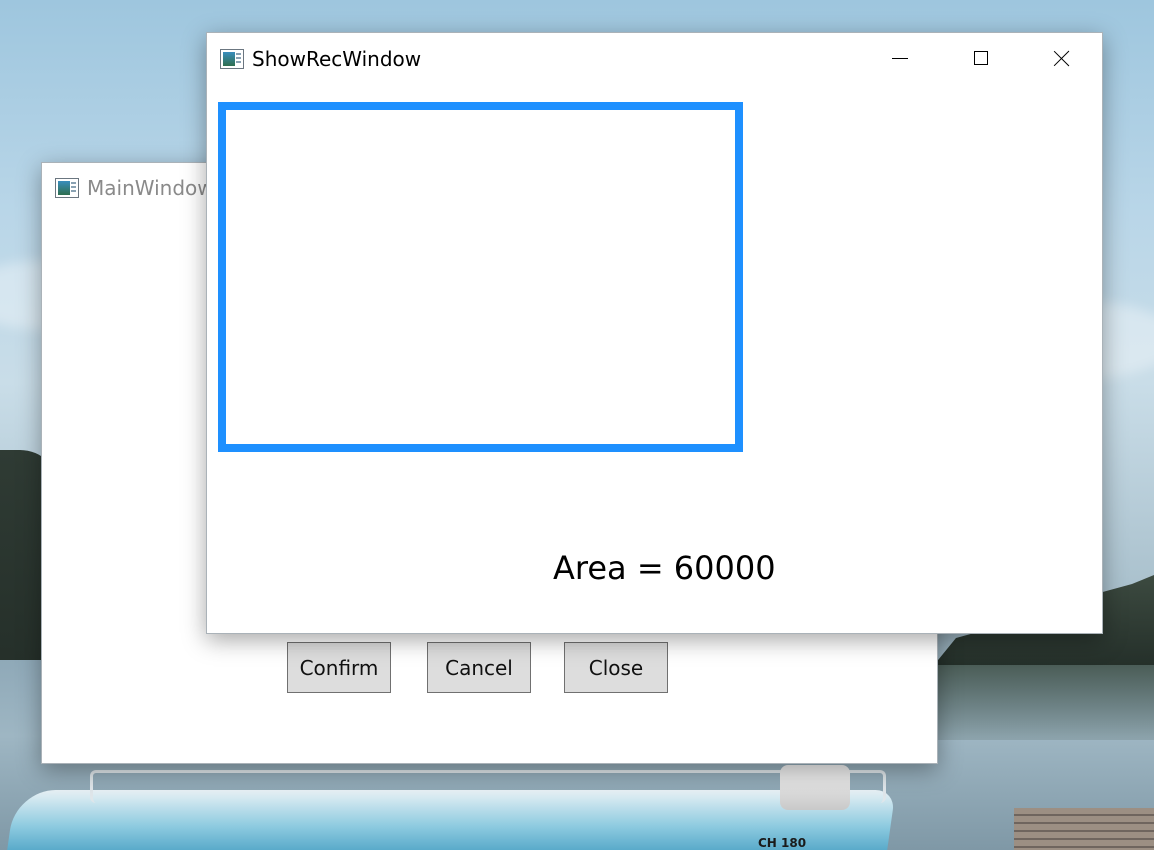  Describe the element at coordinates (782, 843) in the screenshot. I see `boat-registration: CH 180` at that location.